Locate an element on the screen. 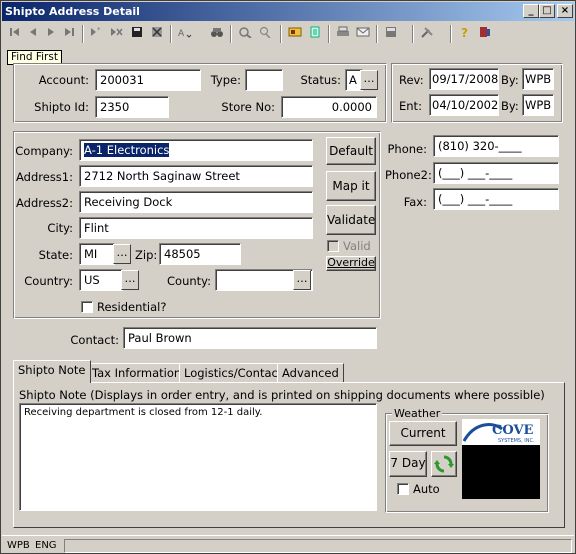  save-icon is located at coordinates (137, 34).